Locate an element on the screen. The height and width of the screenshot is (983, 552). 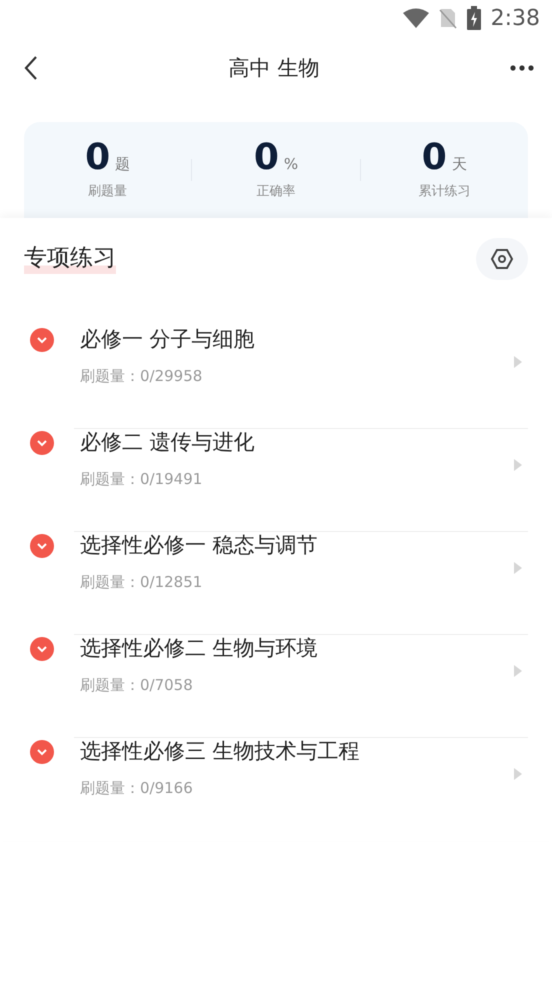
section-title: 专项练习 is located at coordinates (70, 259).